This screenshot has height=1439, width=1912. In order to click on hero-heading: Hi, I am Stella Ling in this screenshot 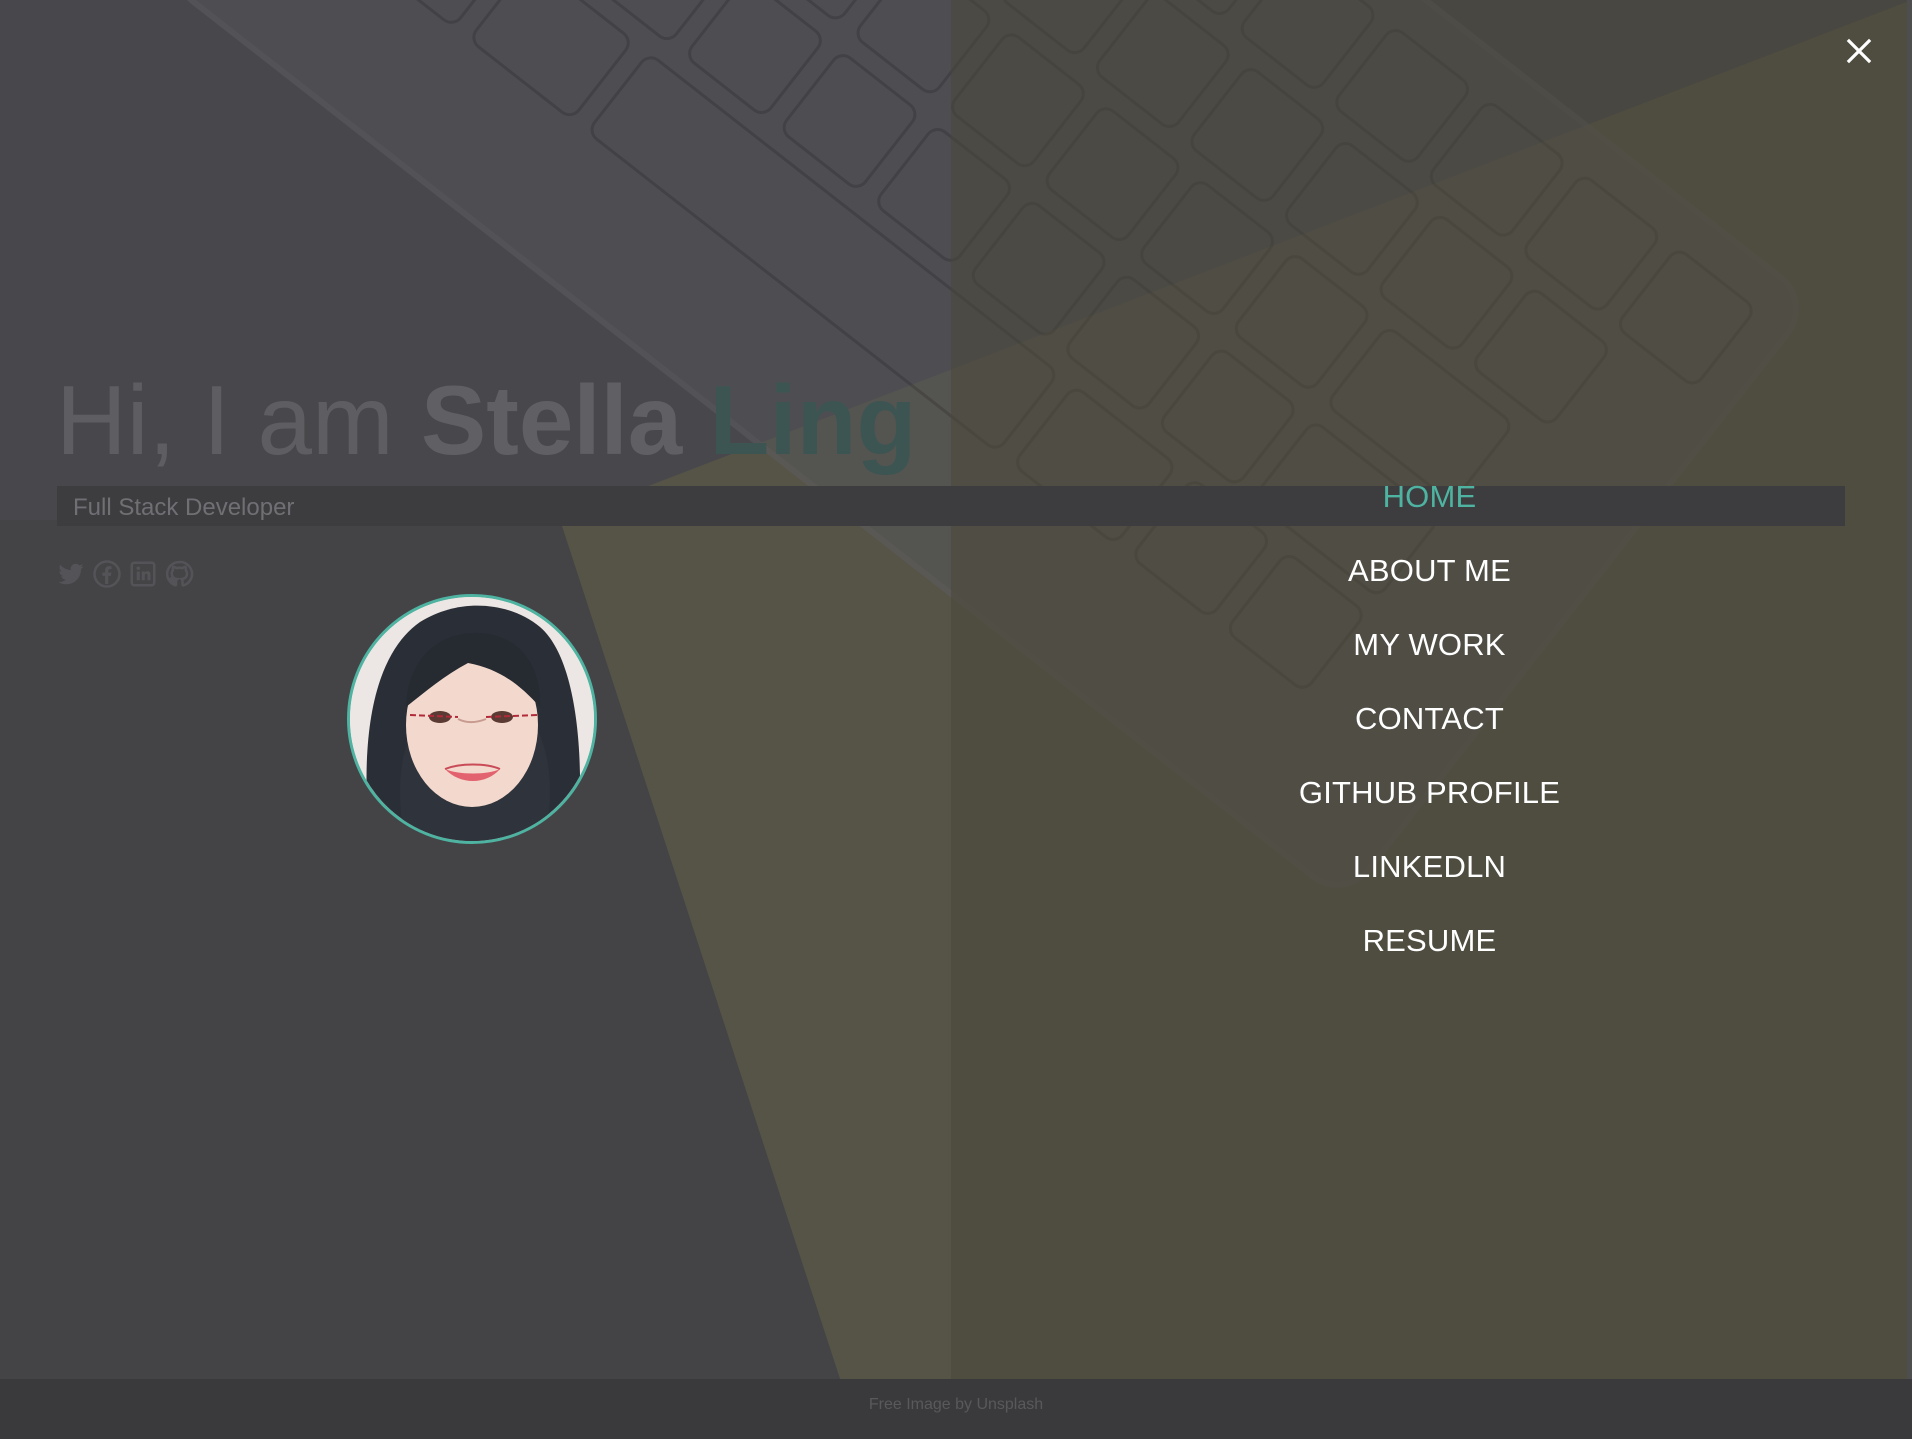, I will do `click(486, 420)`.